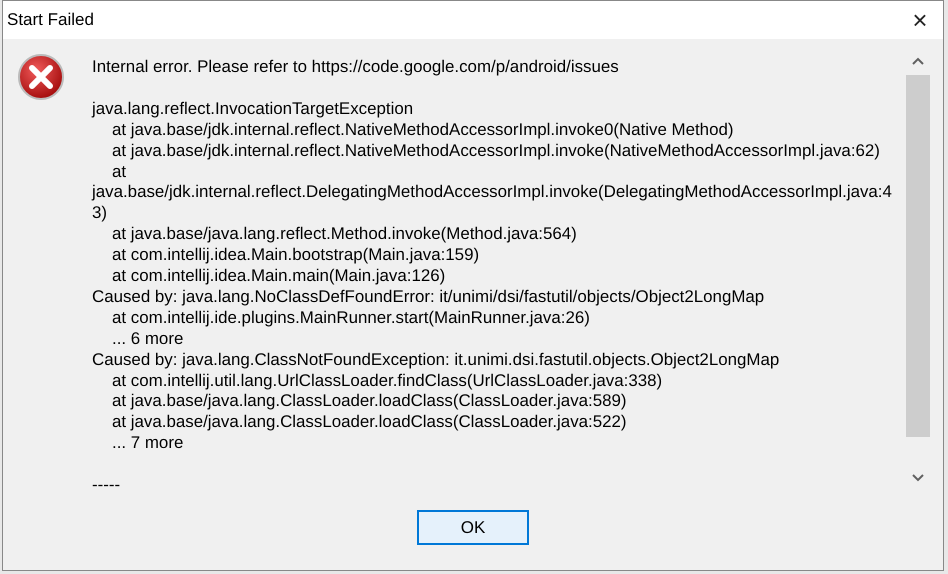  Describe the element at coordinates (423, 130) in the screenshot. I see `message-line: at java.base/jdk.internal.reflect.NativeMethodAccessorImpl.invoke0(Native Method)` at that location.